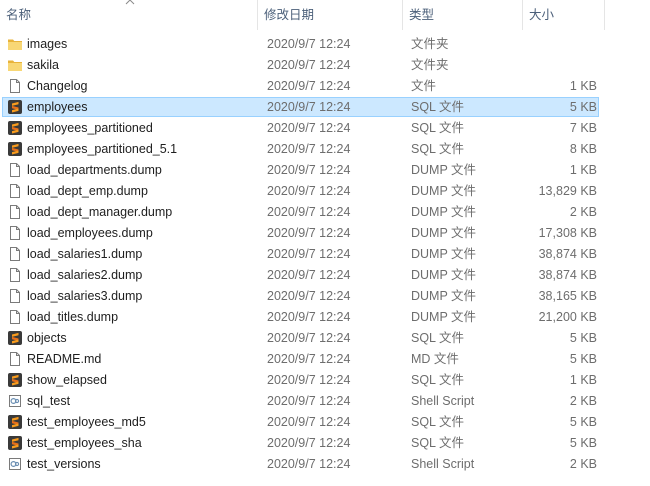  What do you see at coordinates (86, 422) in the screenshot?
I see `file-name: test_employees_md5` at bounding box center [86, 422].